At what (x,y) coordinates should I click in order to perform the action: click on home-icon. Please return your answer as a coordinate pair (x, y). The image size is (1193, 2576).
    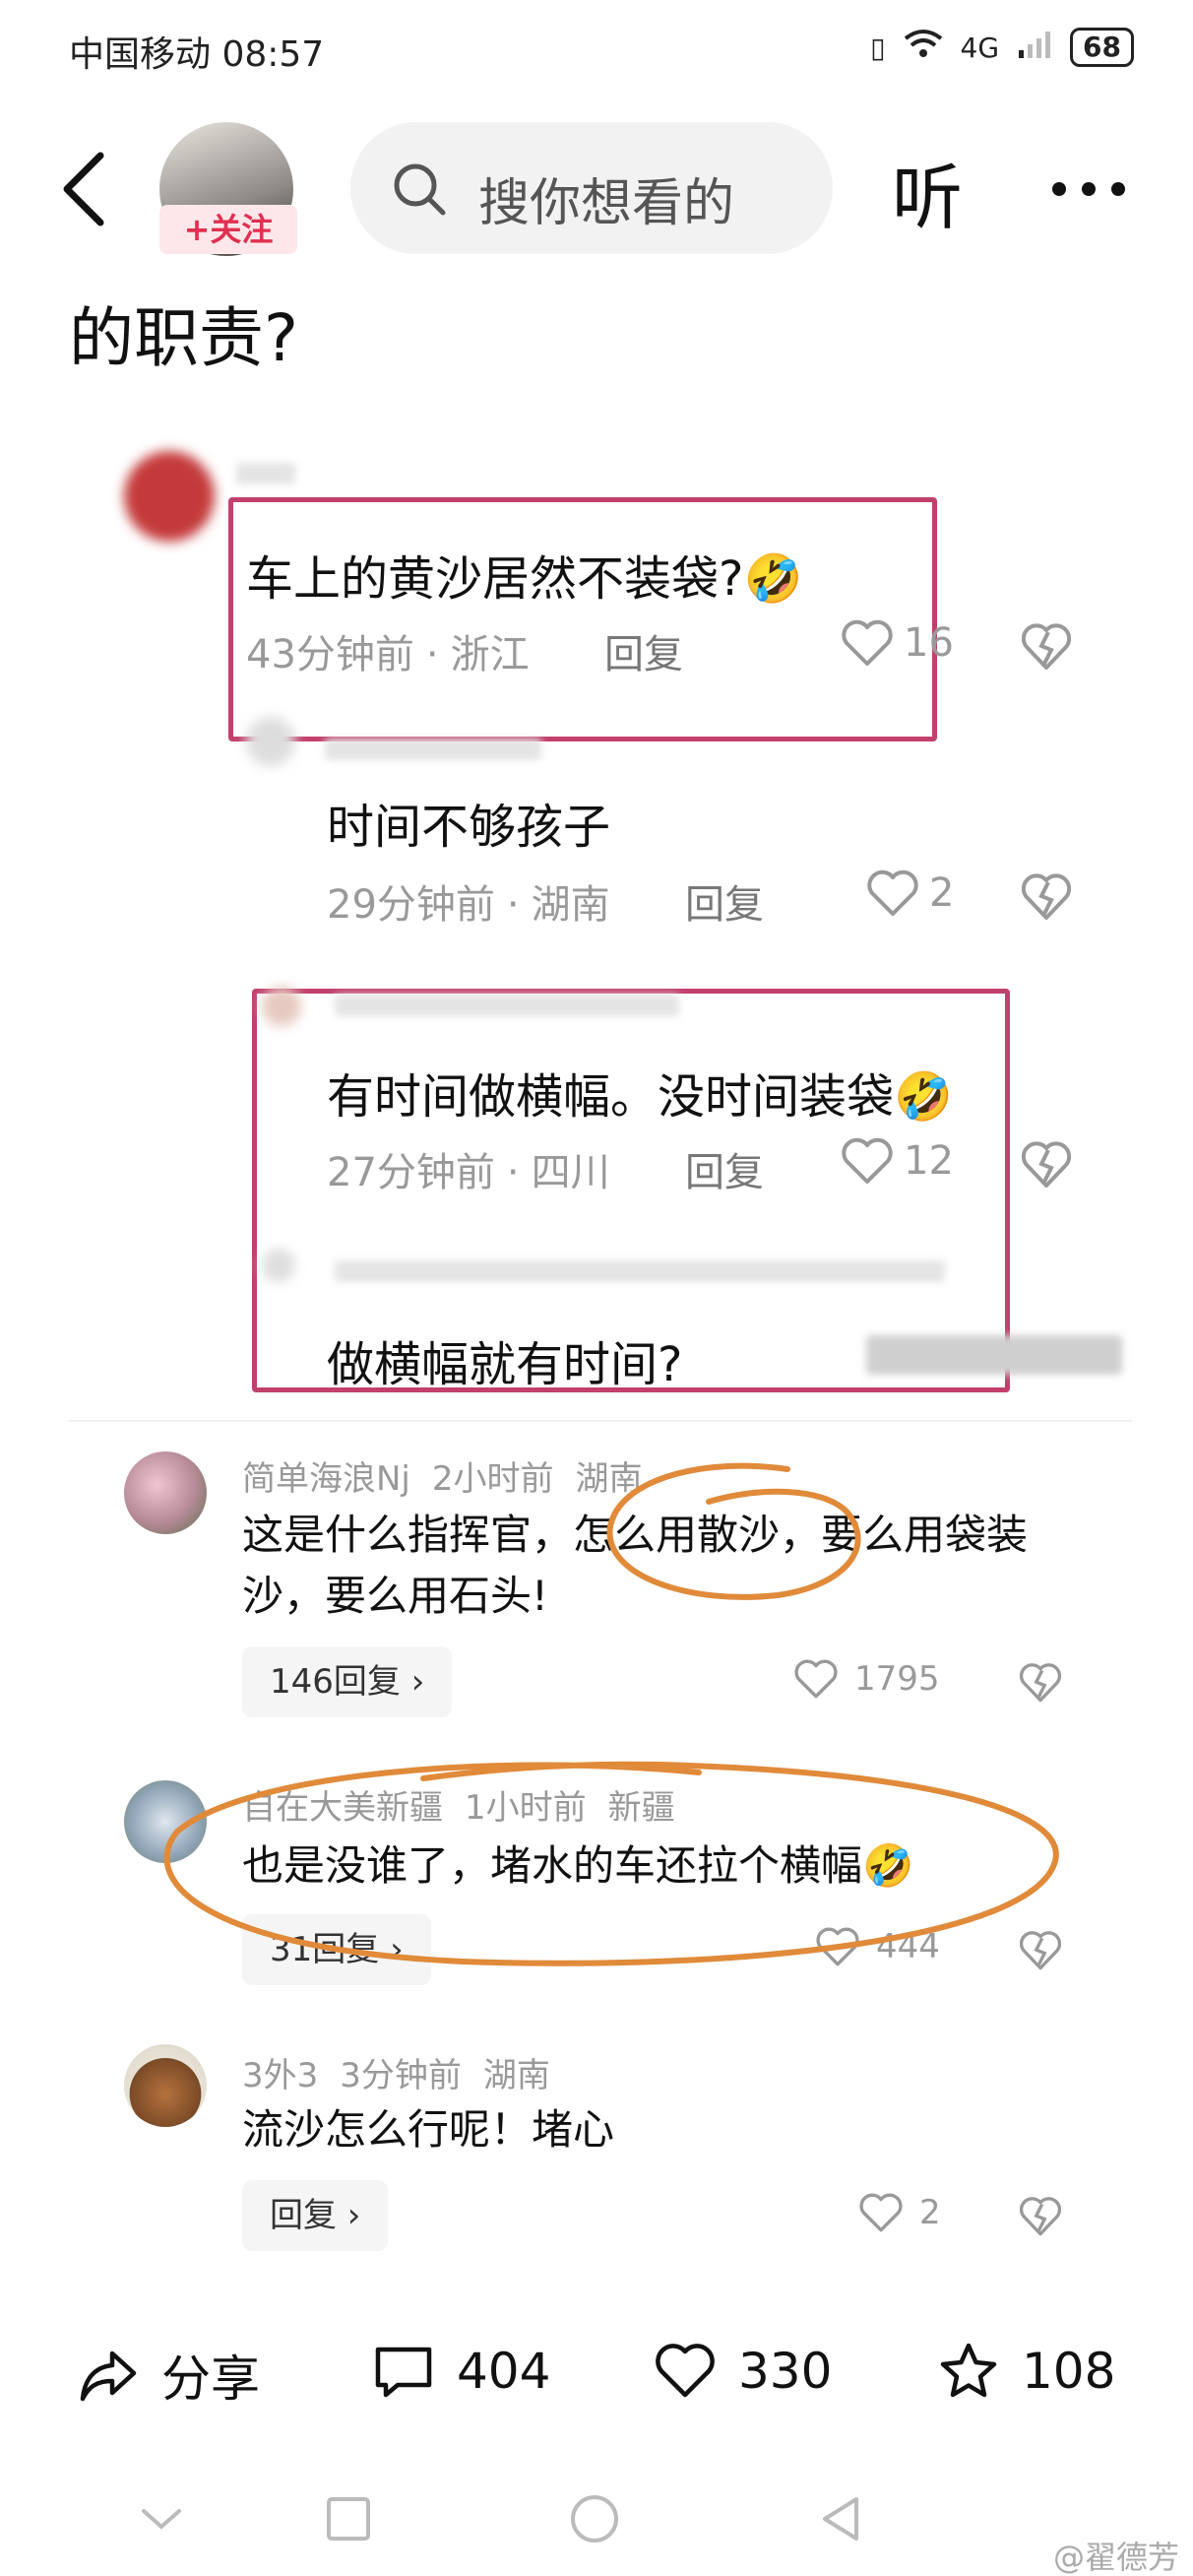
    Looking at the image, I should click on (594, 2518).